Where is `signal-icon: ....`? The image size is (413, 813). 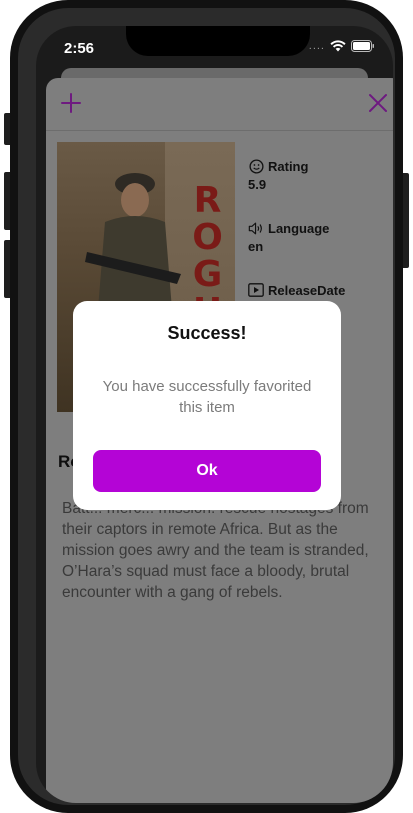 signal-icon: .... is located at coordinates (316, 46).